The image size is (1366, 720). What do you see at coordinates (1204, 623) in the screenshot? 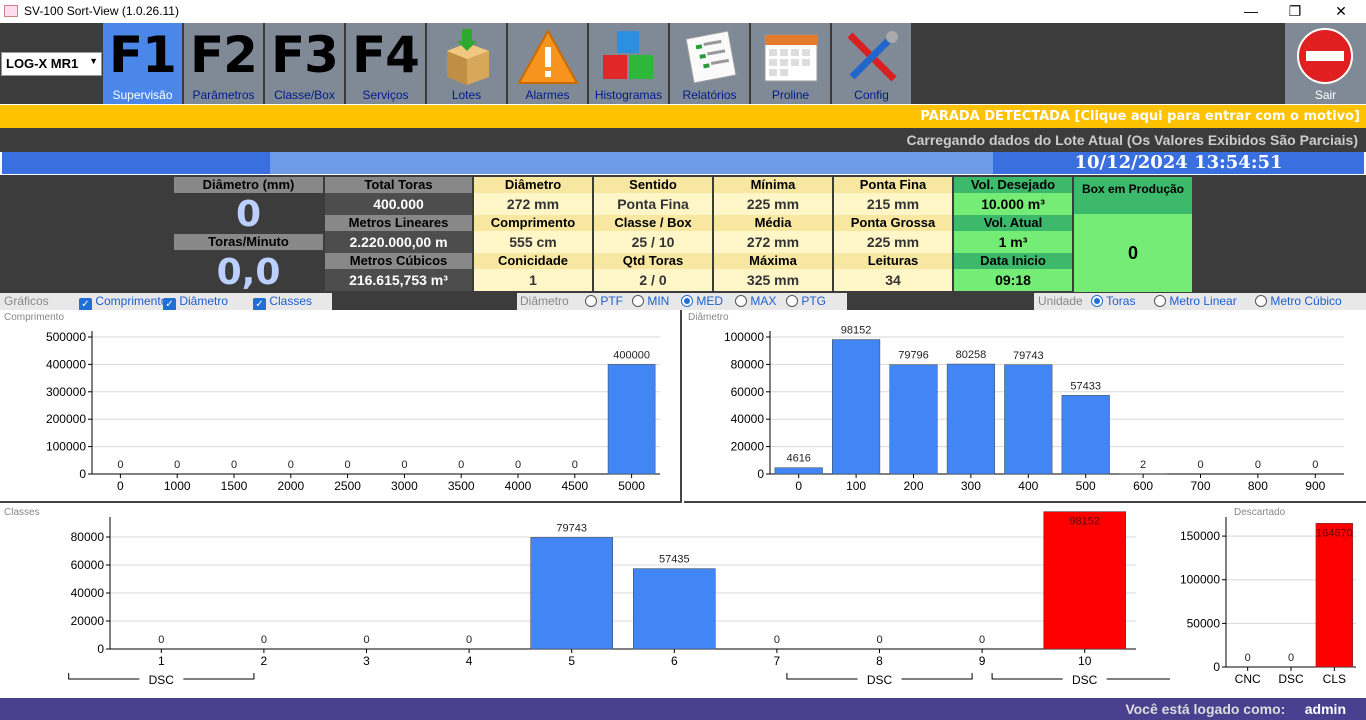
I see `y-tick-label: 50000` at bounding box center [1204, 623].